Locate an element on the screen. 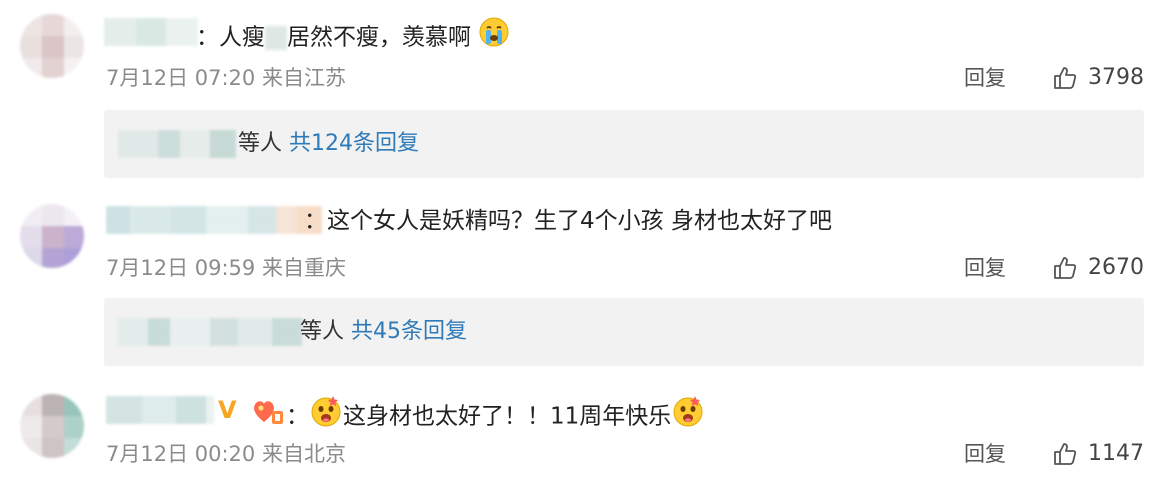 Image resolution: width=1166 pixels, height=484 pixels. like-button: 2670 is located at coordinates (1098, 268).